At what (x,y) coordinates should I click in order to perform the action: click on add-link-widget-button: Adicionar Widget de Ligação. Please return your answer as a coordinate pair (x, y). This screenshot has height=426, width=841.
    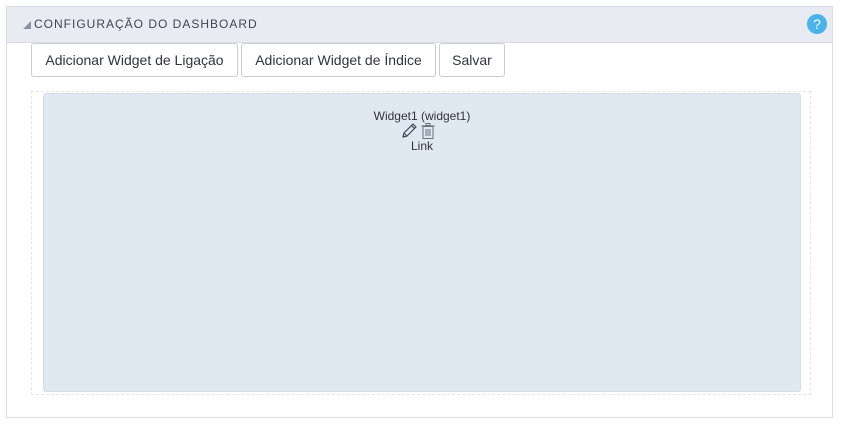
    Looking at the image, I should click on (134, 60).